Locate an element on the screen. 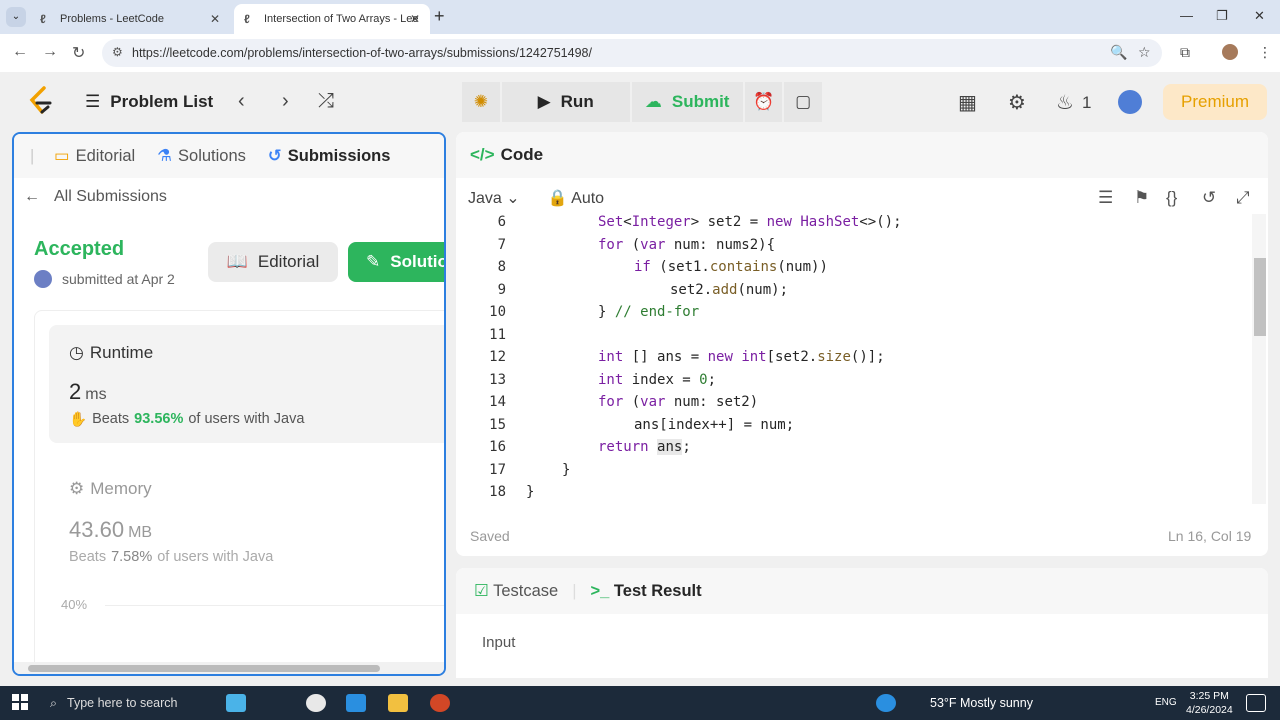 The width and height of the screenshot is (1280, 720). tab-testcase: ☑ Testcase is located at coordinates (516, 591).